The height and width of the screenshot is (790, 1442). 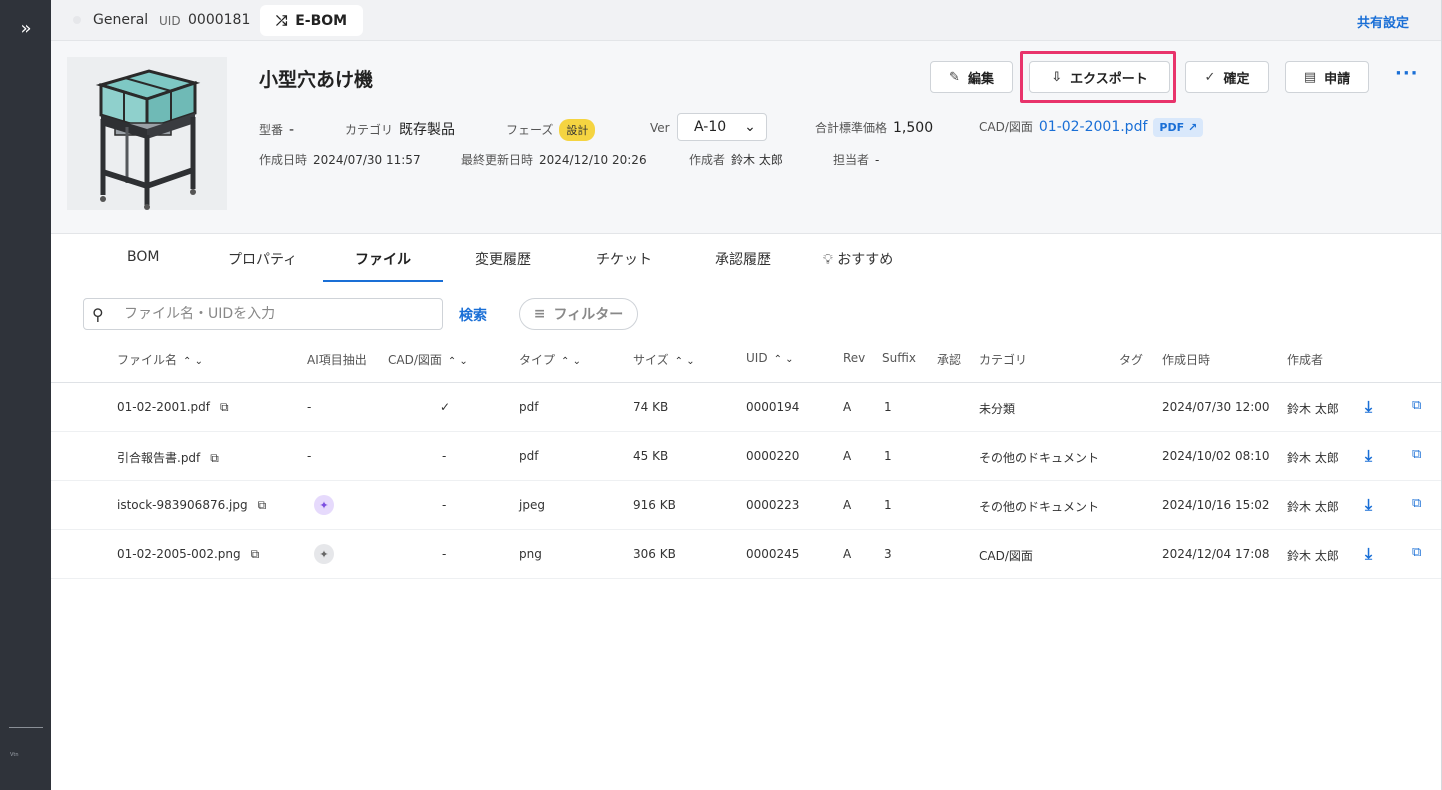 I want to click on col-name-label: ファイル名, so click(x=147, y=360).